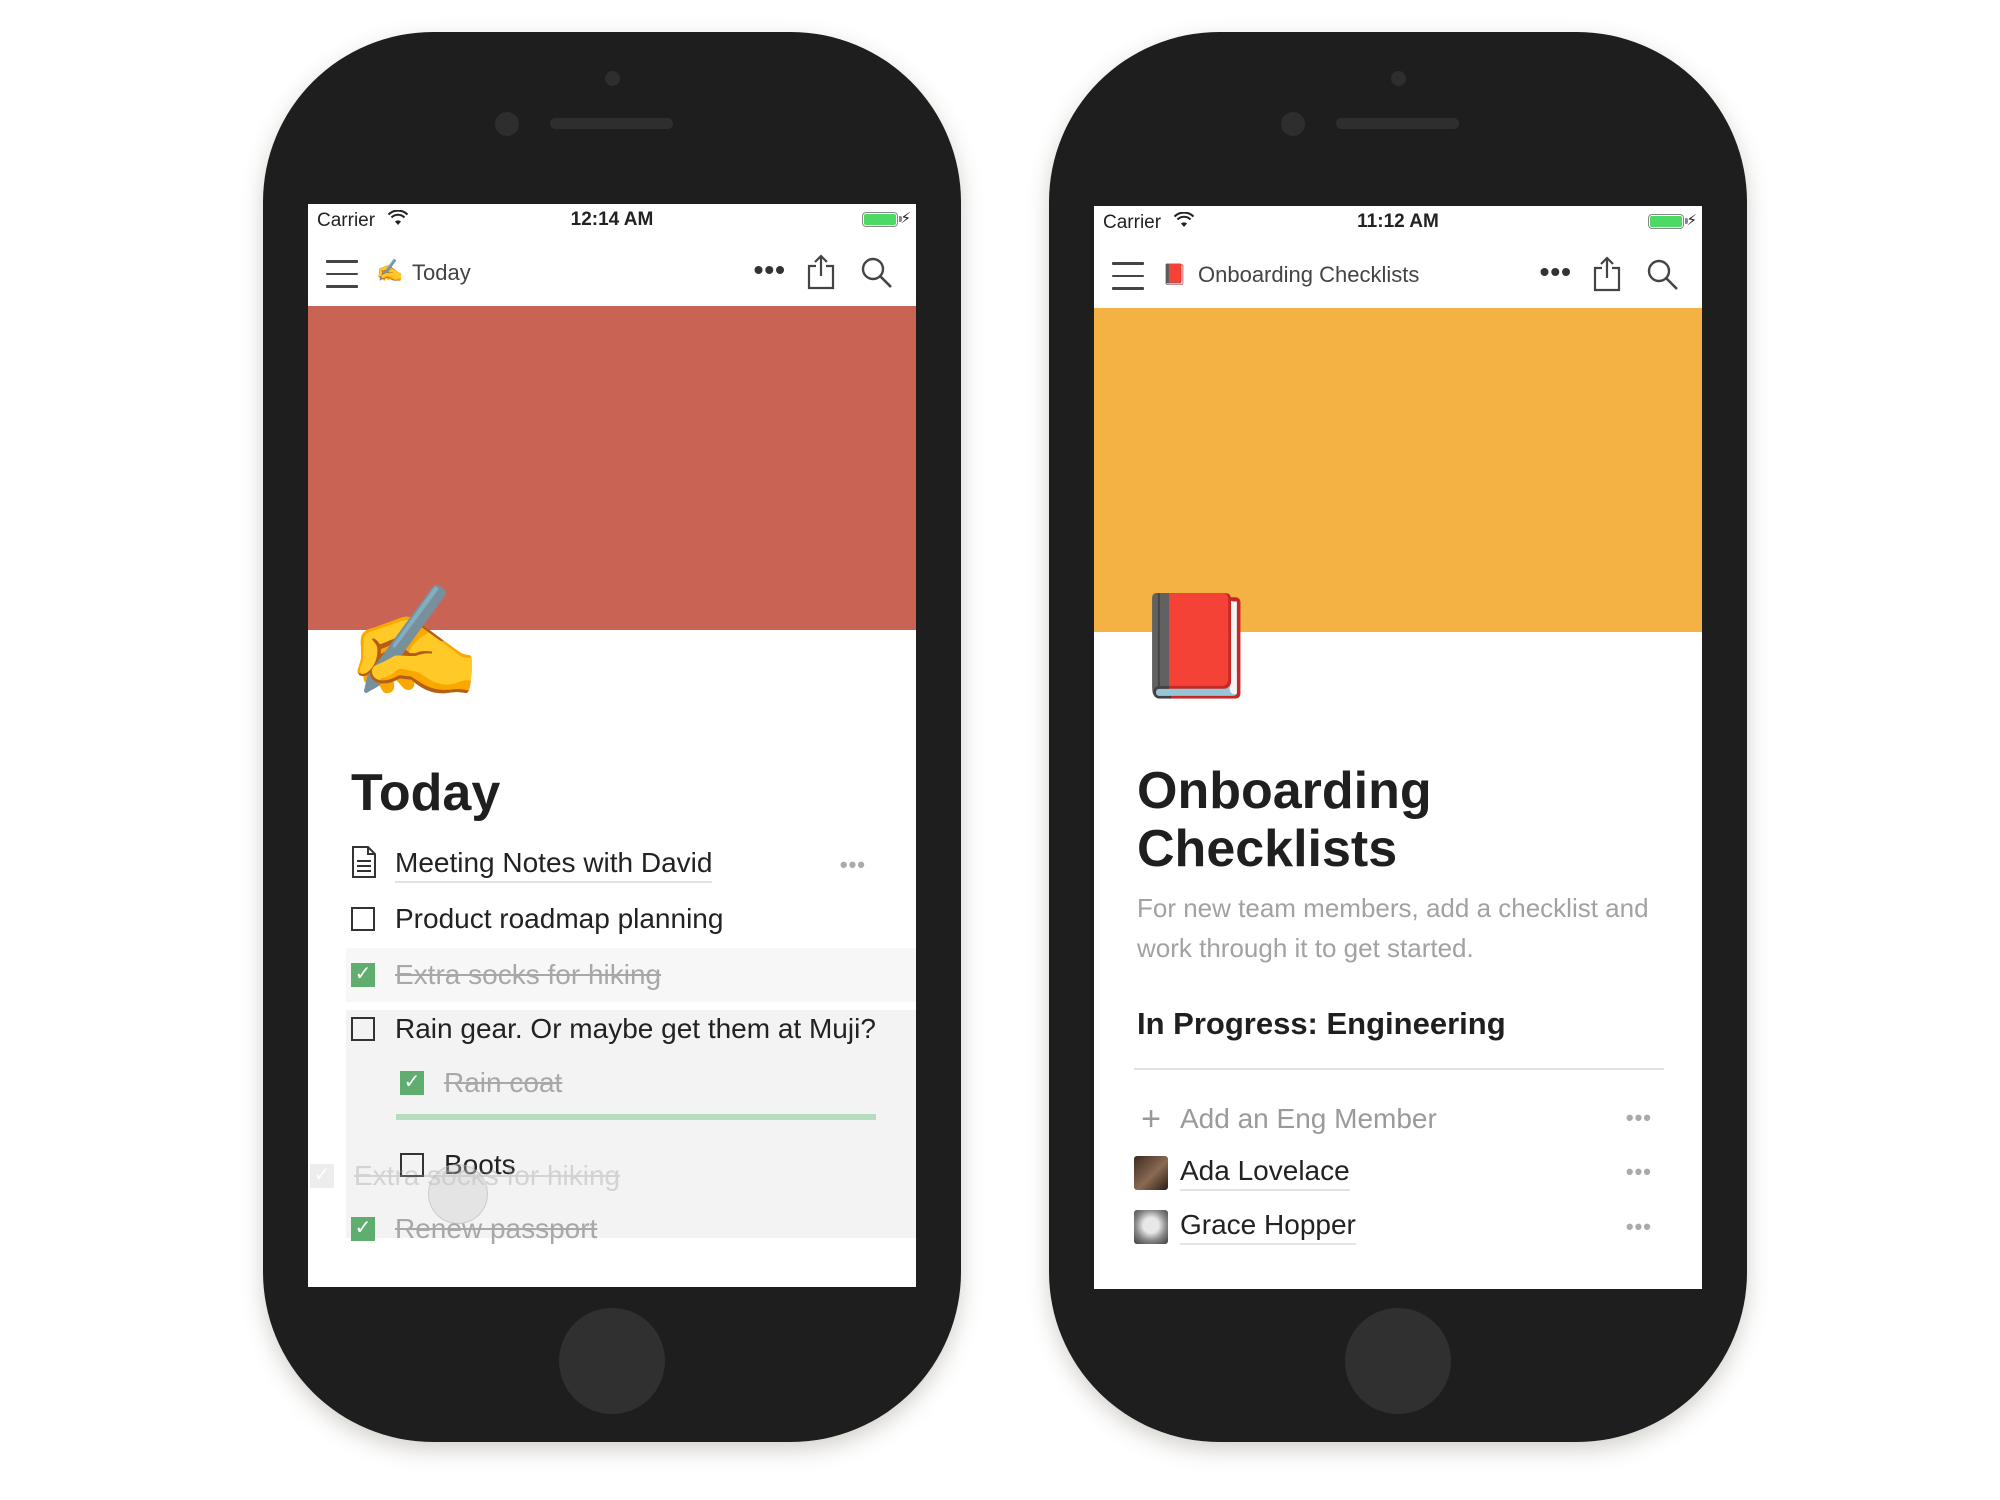 Image resolution: width=2000 pixels, height=1500 pixels. What do you see at coordinates (390, 270) in the screenshot?
I see `page-emoji-icon: ✍️` at bounding box center [390, 270].